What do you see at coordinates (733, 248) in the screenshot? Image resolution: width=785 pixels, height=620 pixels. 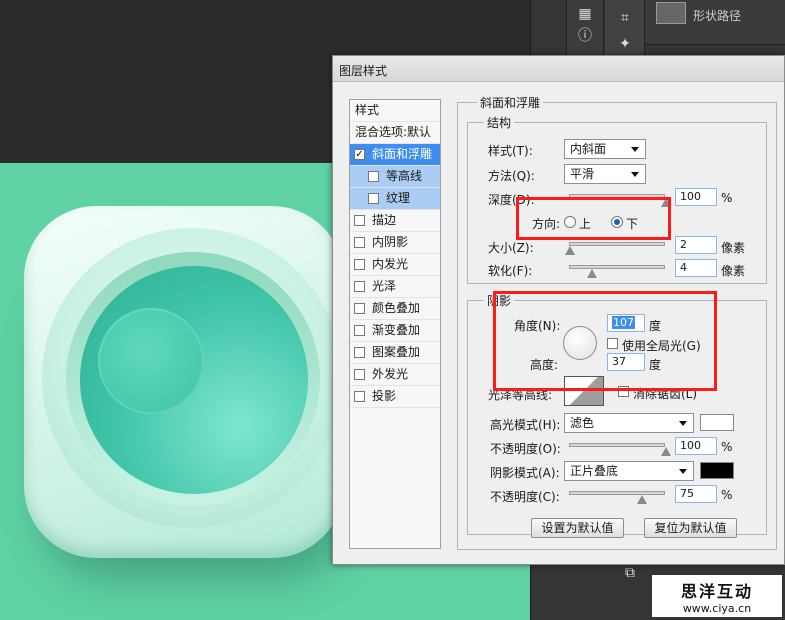 I see `size-unit: 像素` at bounding box center [733, 248].